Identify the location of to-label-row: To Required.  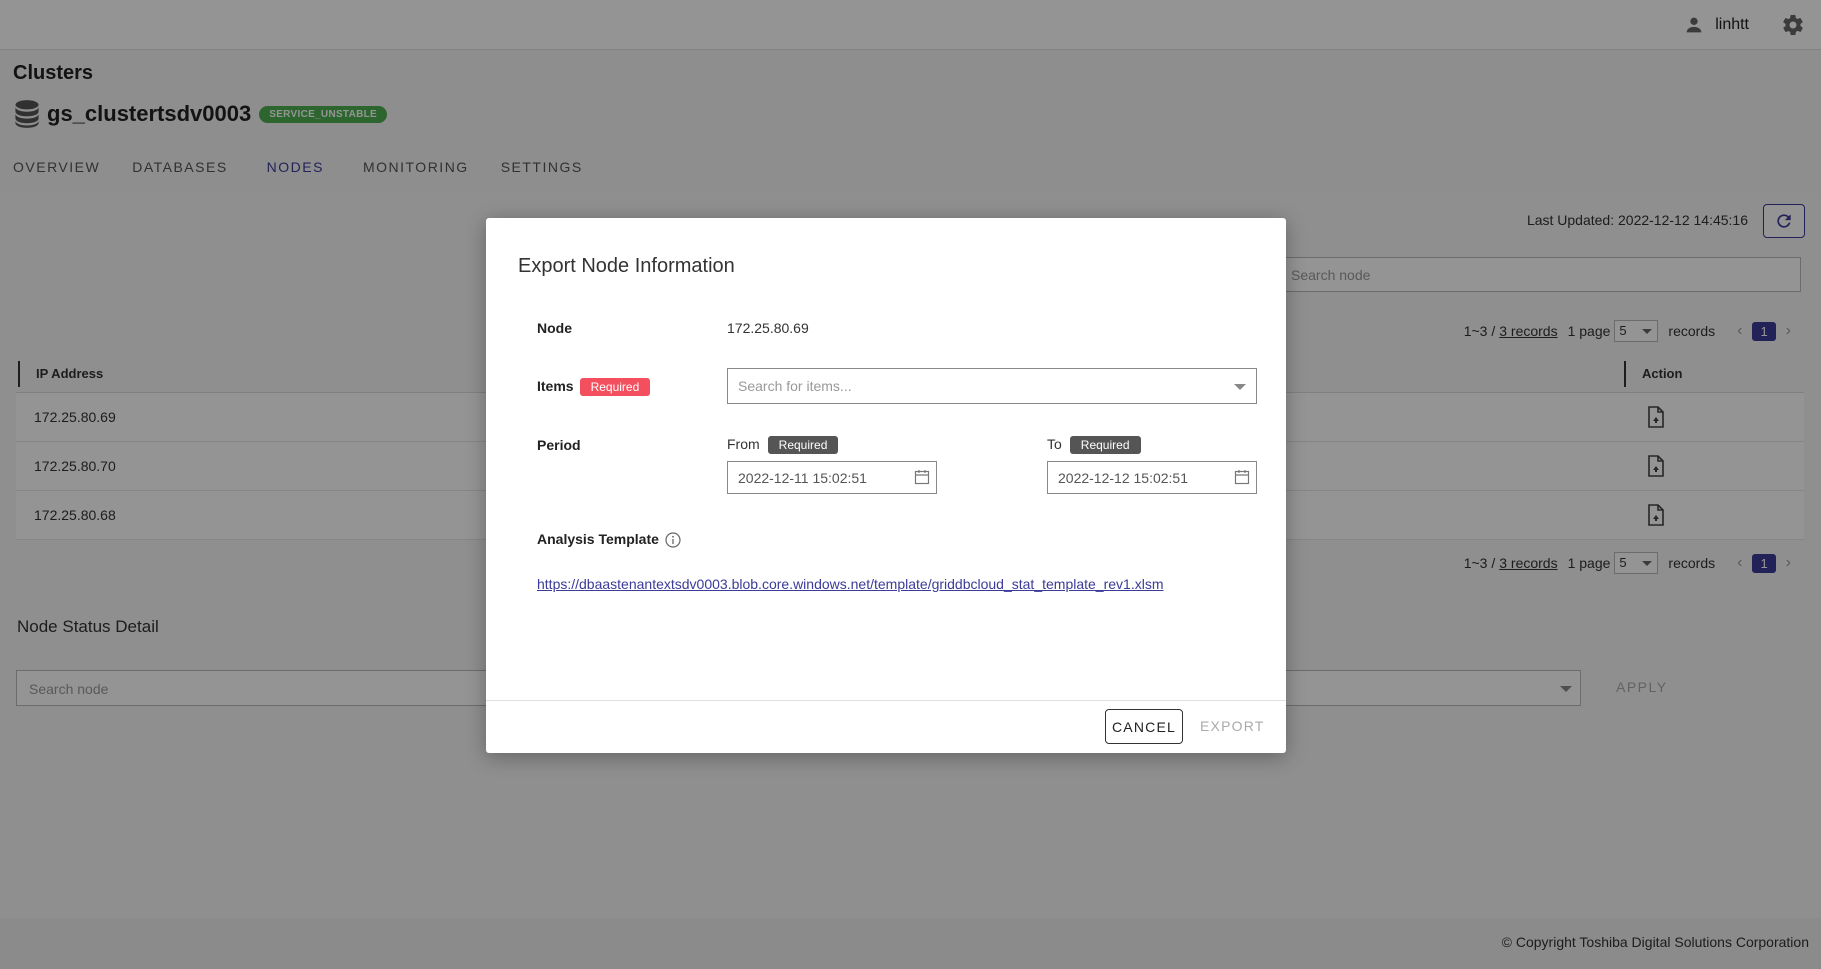
(1094, 445).